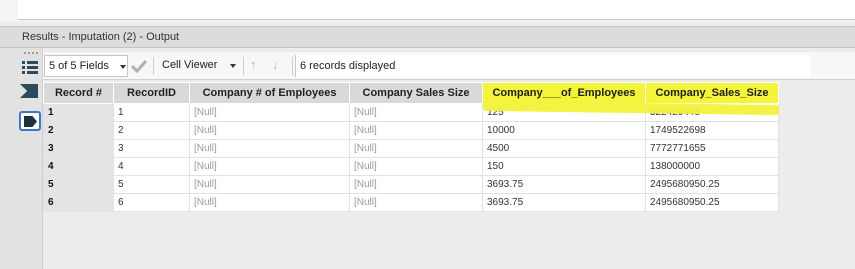 Image resolution: width=855 pixels, height=269 pixels. What do you see at coordinates (275, 65) in the screenshot?
I see `down-arrow-icon: ↓` at bounding box center [275, 65].